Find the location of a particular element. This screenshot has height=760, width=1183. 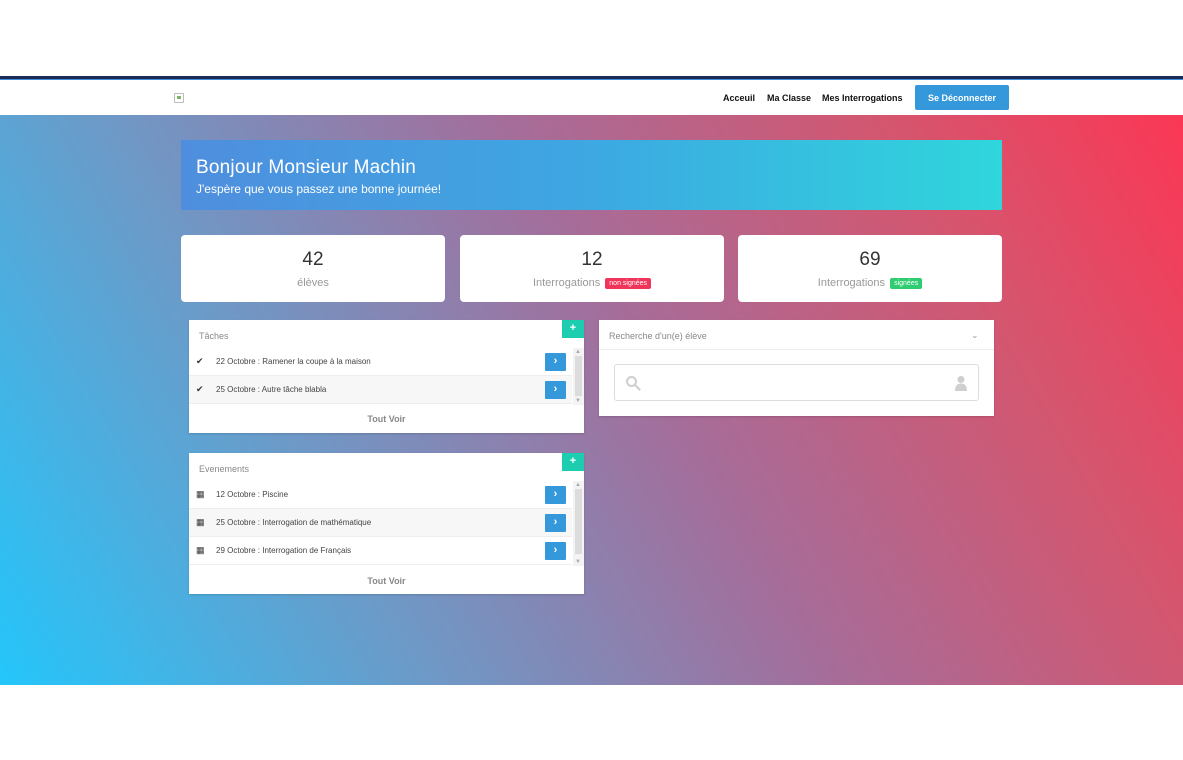

chevron-down-icon: ⌄ is located at coordinates (975, 335).